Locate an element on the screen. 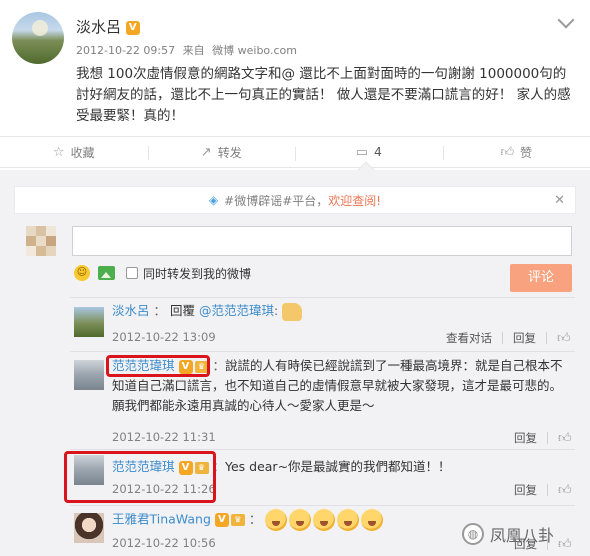 Image resolution: width=590 pixels, height=556 pixels. comment-time: 2012-10-22 13:09 is located at coordinates (164, 337).